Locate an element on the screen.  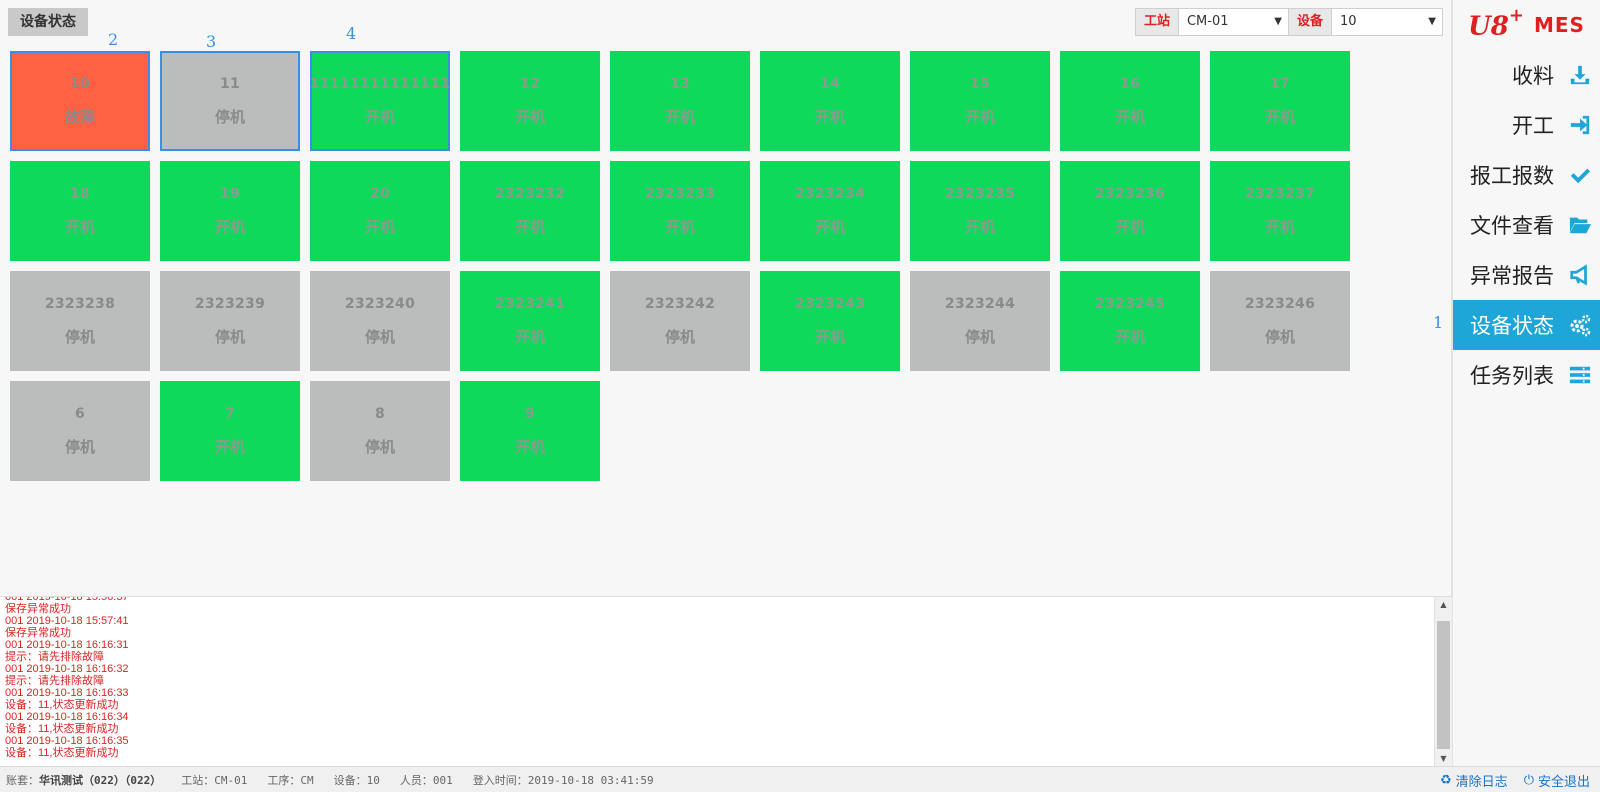
device-tile: 2323243 开机 is located at coordinates (830, 321).